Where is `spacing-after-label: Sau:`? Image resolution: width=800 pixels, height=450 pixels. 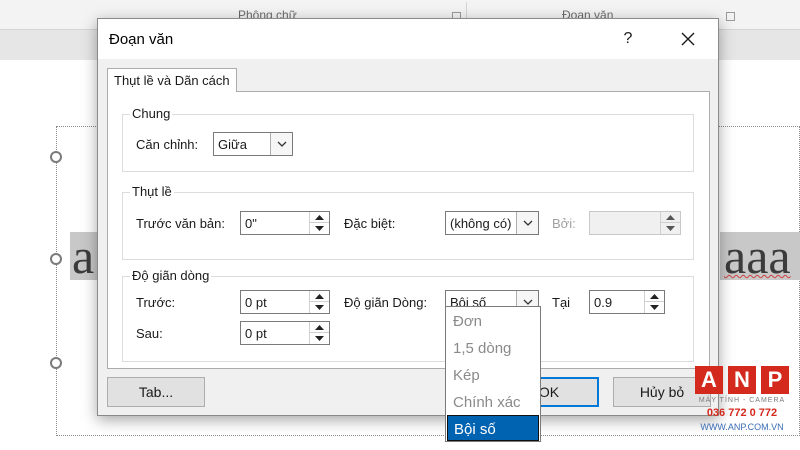
spacing-after-label: Sau: is located at coordinates (149, 333).